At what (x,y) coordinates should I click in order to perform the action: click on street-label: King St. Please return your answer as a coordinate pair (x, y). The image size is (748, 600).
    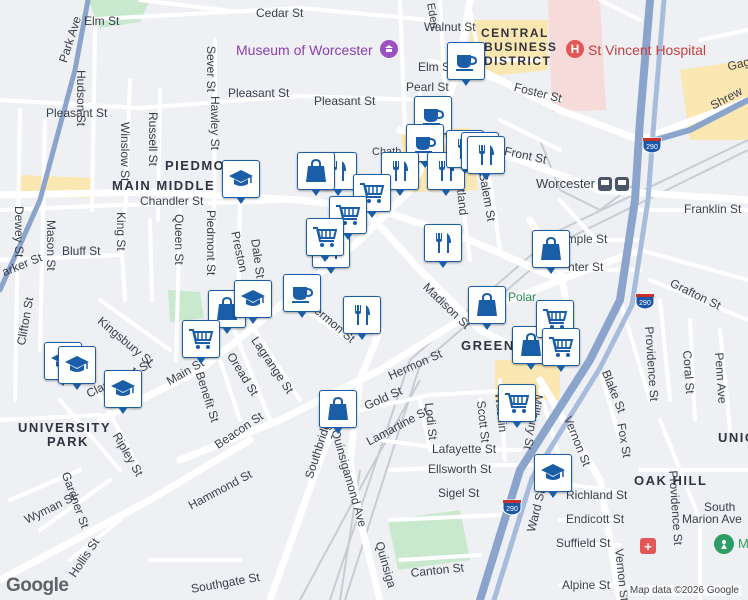
    Looking at the image, I should click on (121, 231).